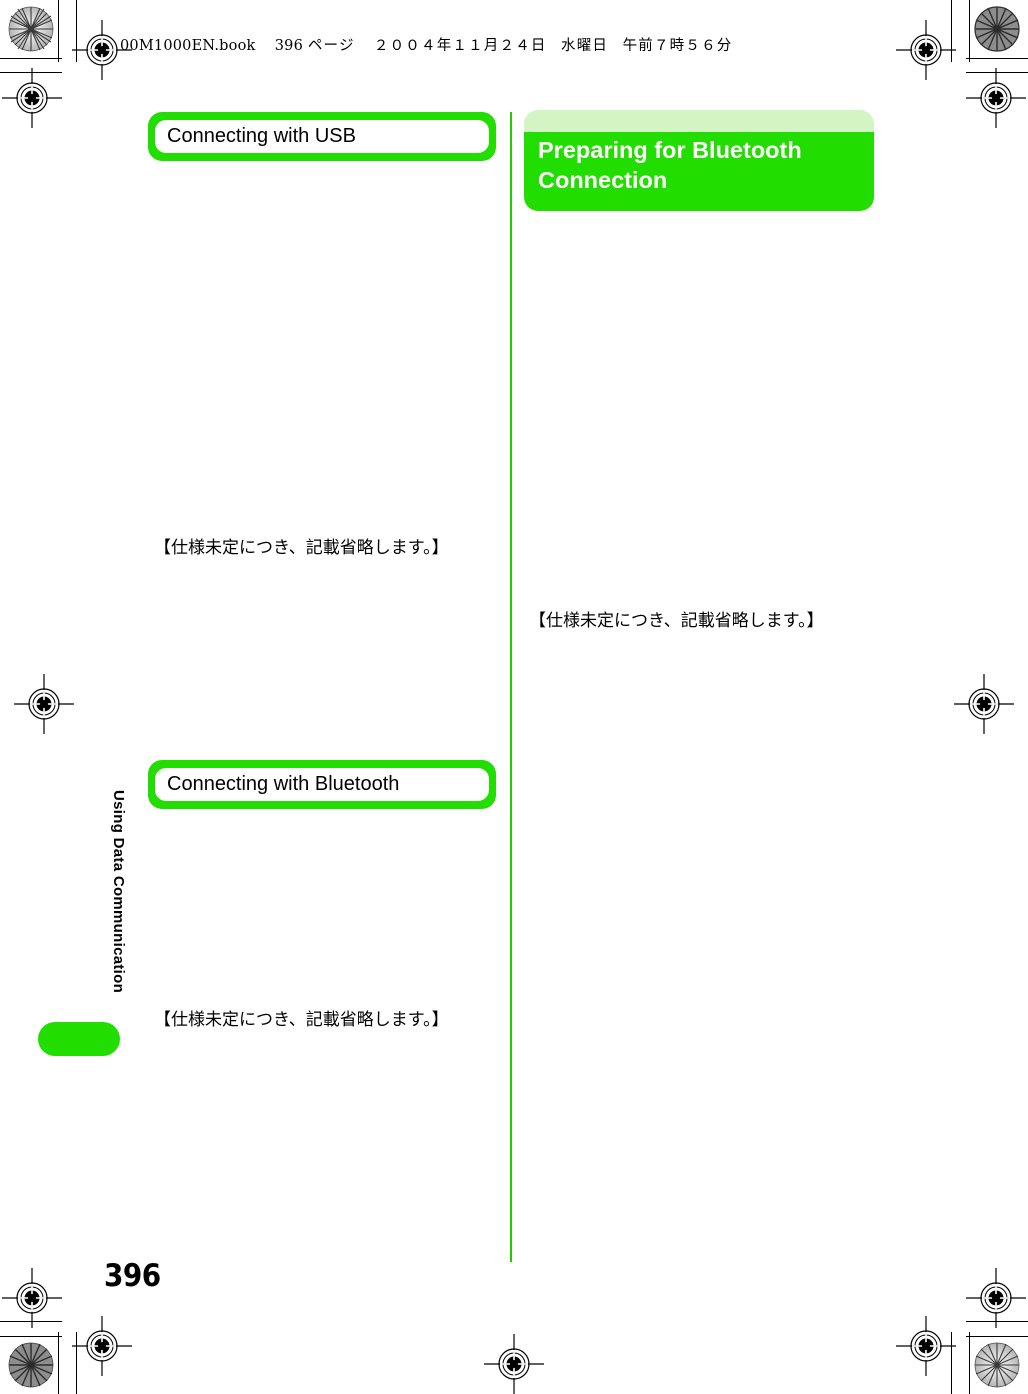  I want to click on right-column: Preparing for Bluetooth Connection, so click(699, 161).